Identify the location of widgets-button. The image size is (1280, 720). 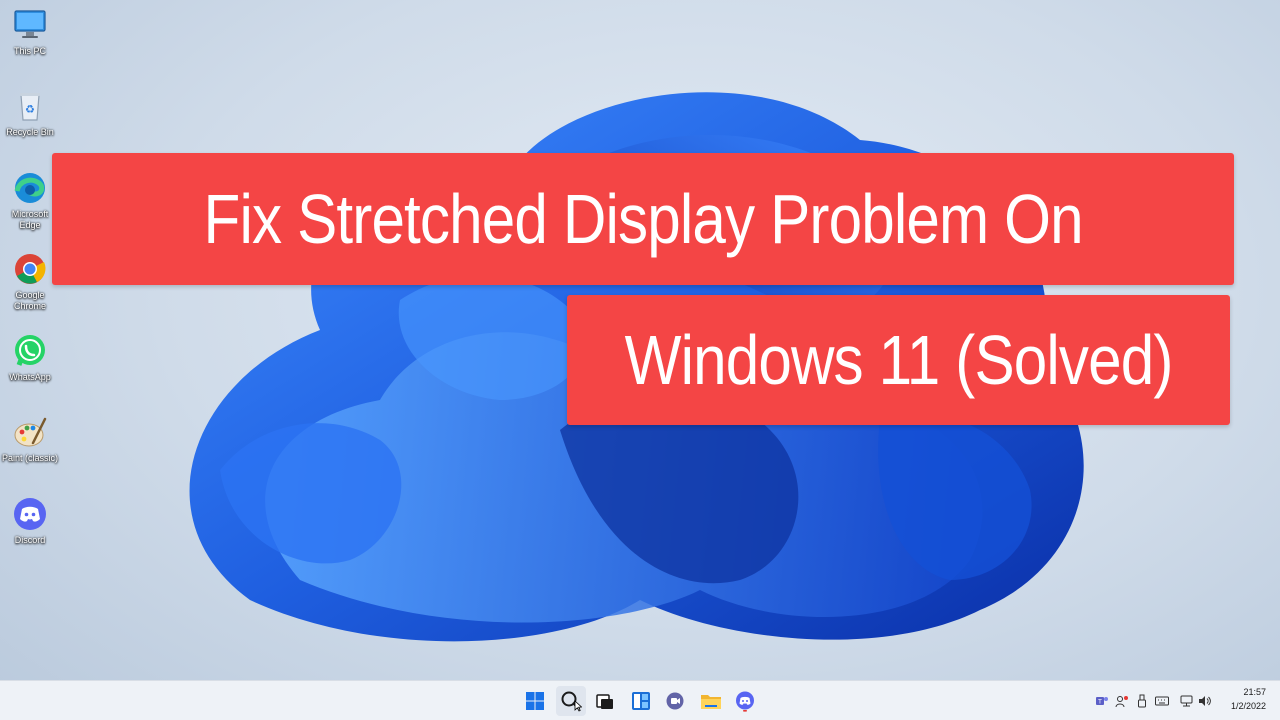
(641, 701).